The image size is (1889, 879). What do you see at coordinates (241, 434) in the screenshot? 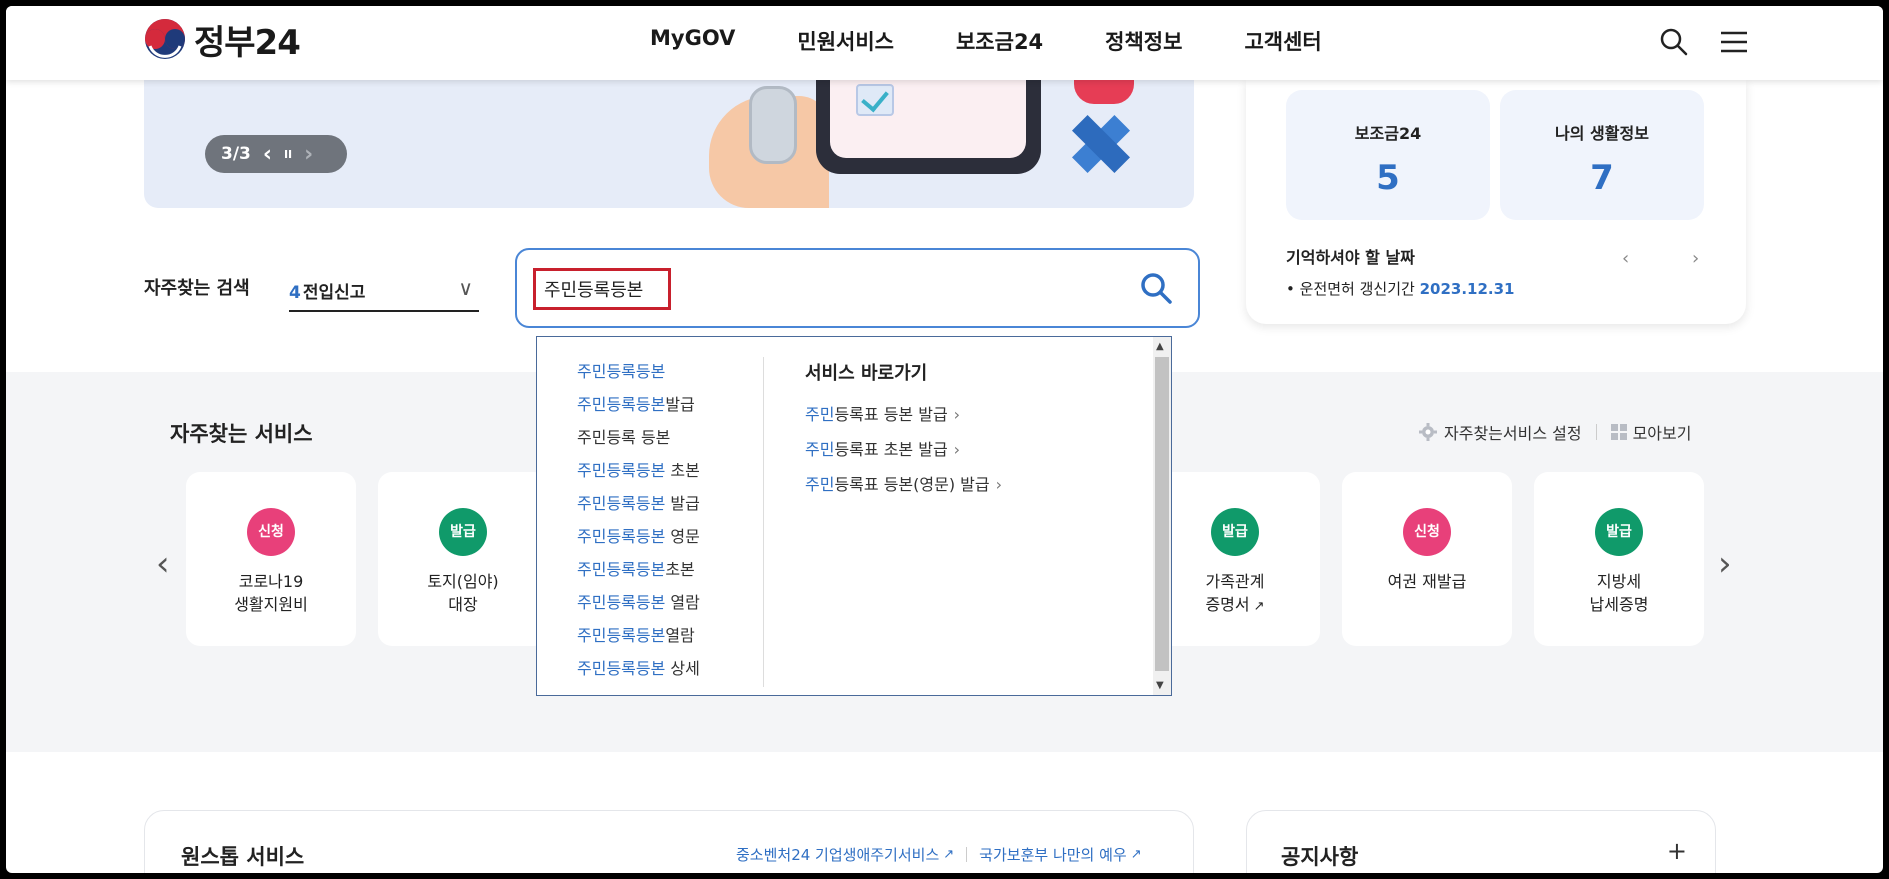
I see `frequent-services-title: 자주찾는 서비스` at bounding box center [241, 434].